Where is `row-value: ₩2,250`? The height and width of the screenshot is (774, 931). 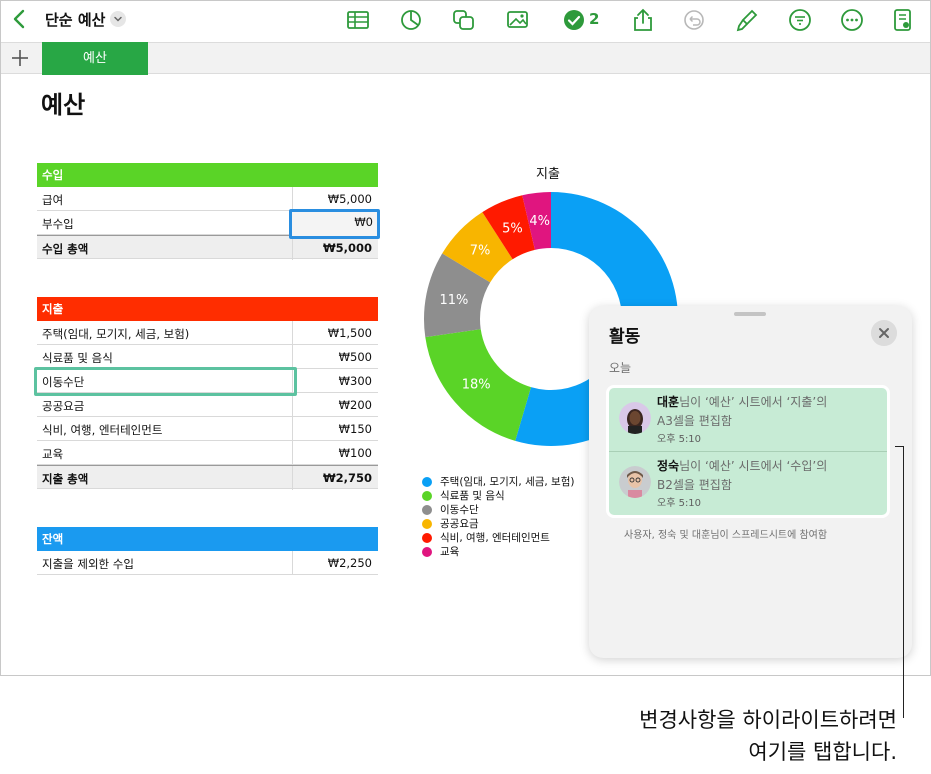
row-value: ₩2,250 is located at coordinates (349, 563).